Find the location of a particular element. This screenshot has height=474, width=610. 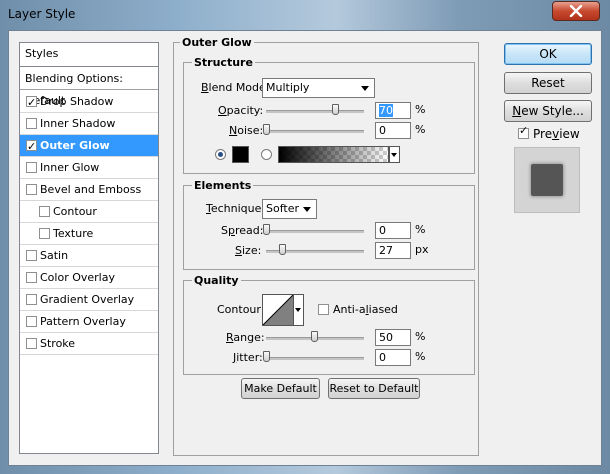

size-input: 27 is located at coordinates (393, 250).